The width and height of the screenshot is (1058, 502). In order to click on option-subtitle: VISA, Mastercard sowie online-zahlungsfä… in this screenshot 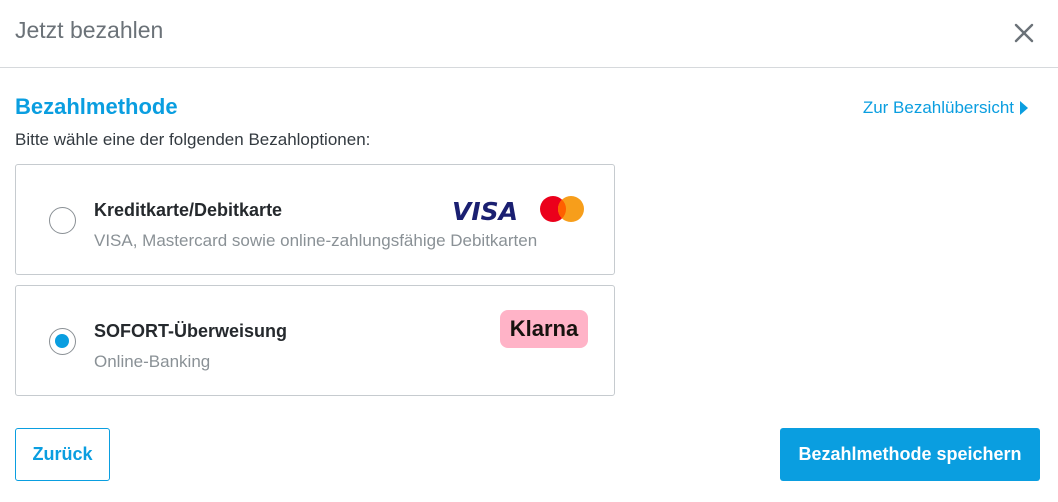, I will do `click(316, 240)`.